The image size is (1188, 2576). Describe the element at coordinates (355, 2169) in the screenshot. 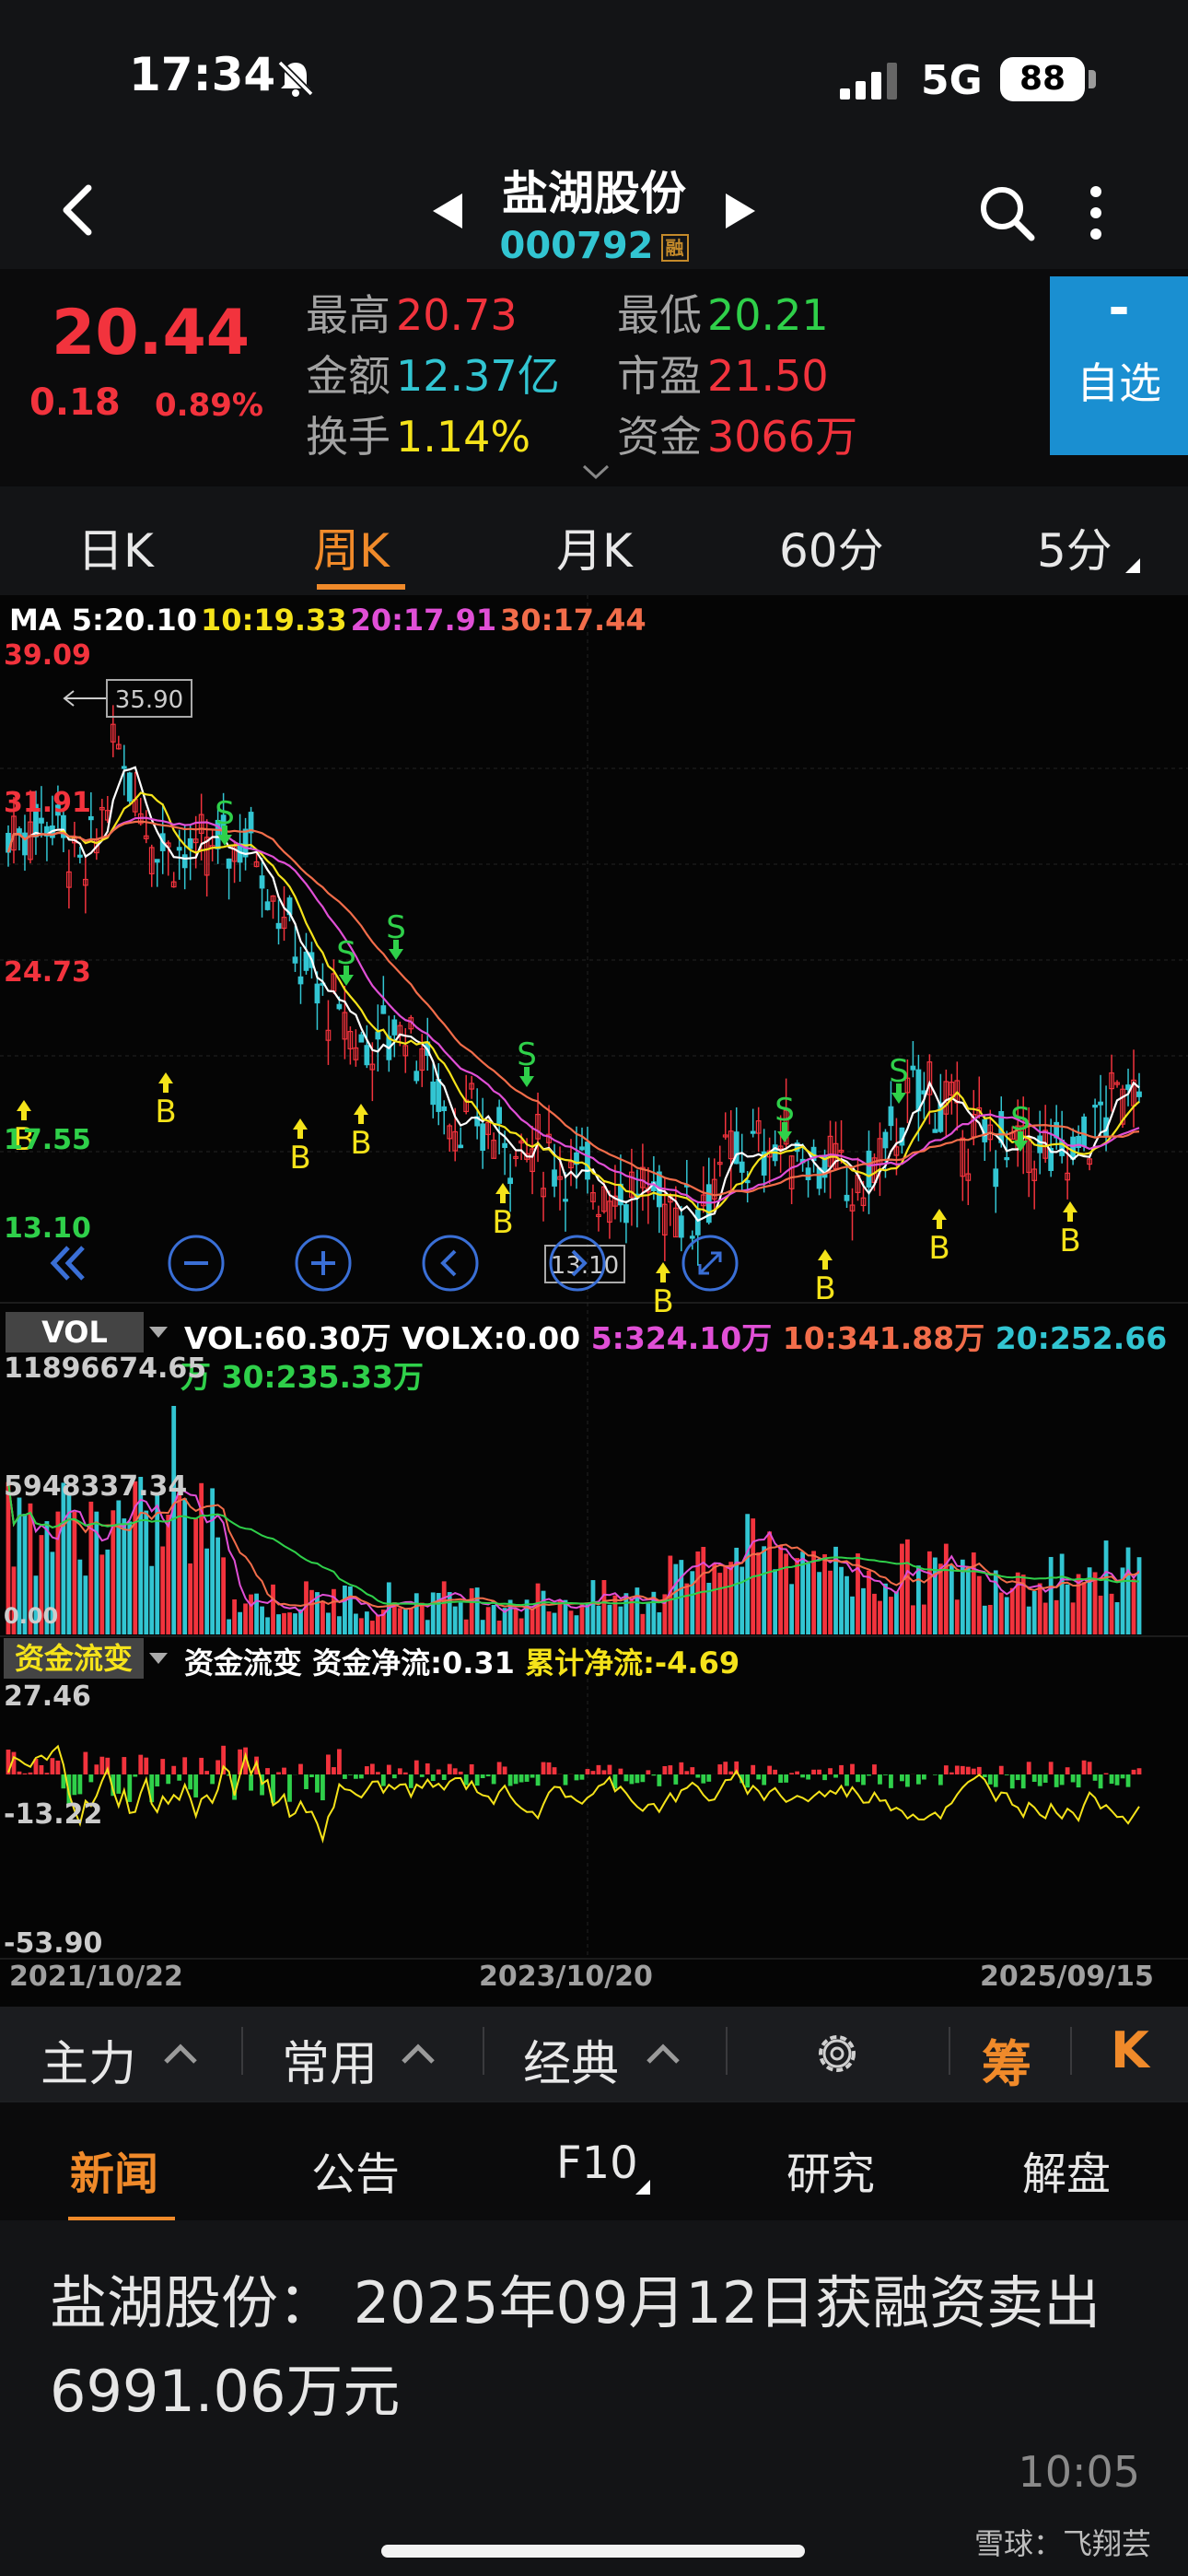

I see `tab-announcements: 公告` at that location.